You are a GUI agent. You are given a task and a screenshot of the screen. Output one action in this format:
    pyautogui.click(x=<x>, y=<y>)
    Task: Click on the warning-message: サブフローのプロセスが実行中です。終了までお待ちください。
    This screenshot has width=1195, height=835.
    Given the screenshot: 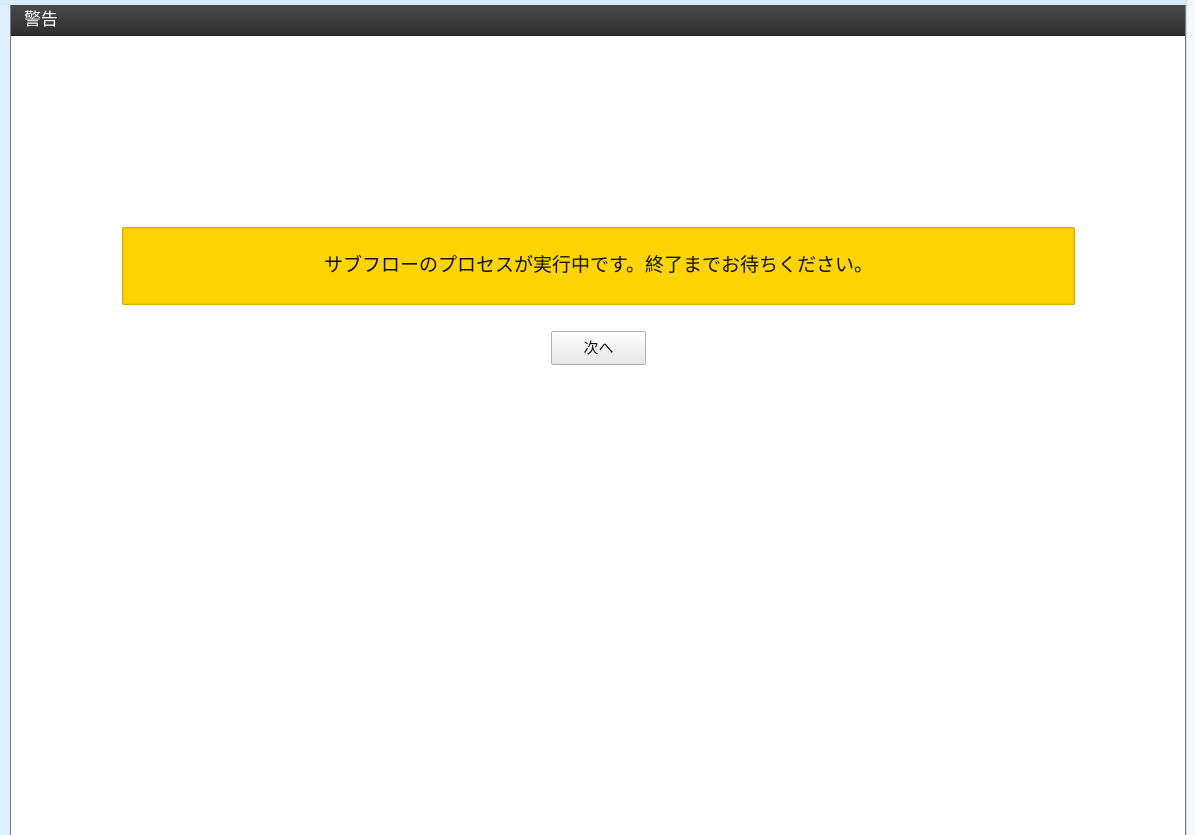 What is the action you would take?
    pyautogui.click(x=598, y=265)
    